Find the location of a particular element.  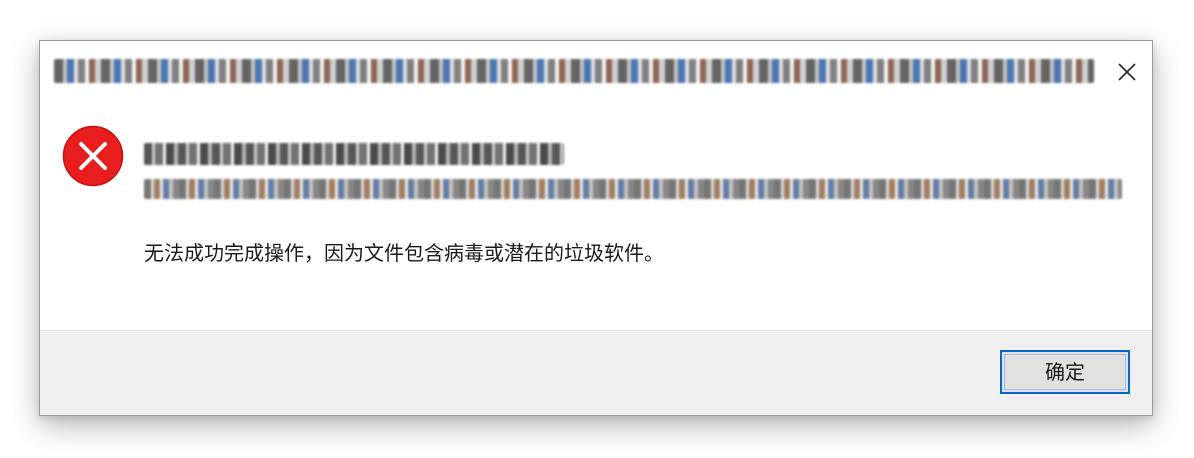

dialog-title-blurred is located at coordinates (574, 71).